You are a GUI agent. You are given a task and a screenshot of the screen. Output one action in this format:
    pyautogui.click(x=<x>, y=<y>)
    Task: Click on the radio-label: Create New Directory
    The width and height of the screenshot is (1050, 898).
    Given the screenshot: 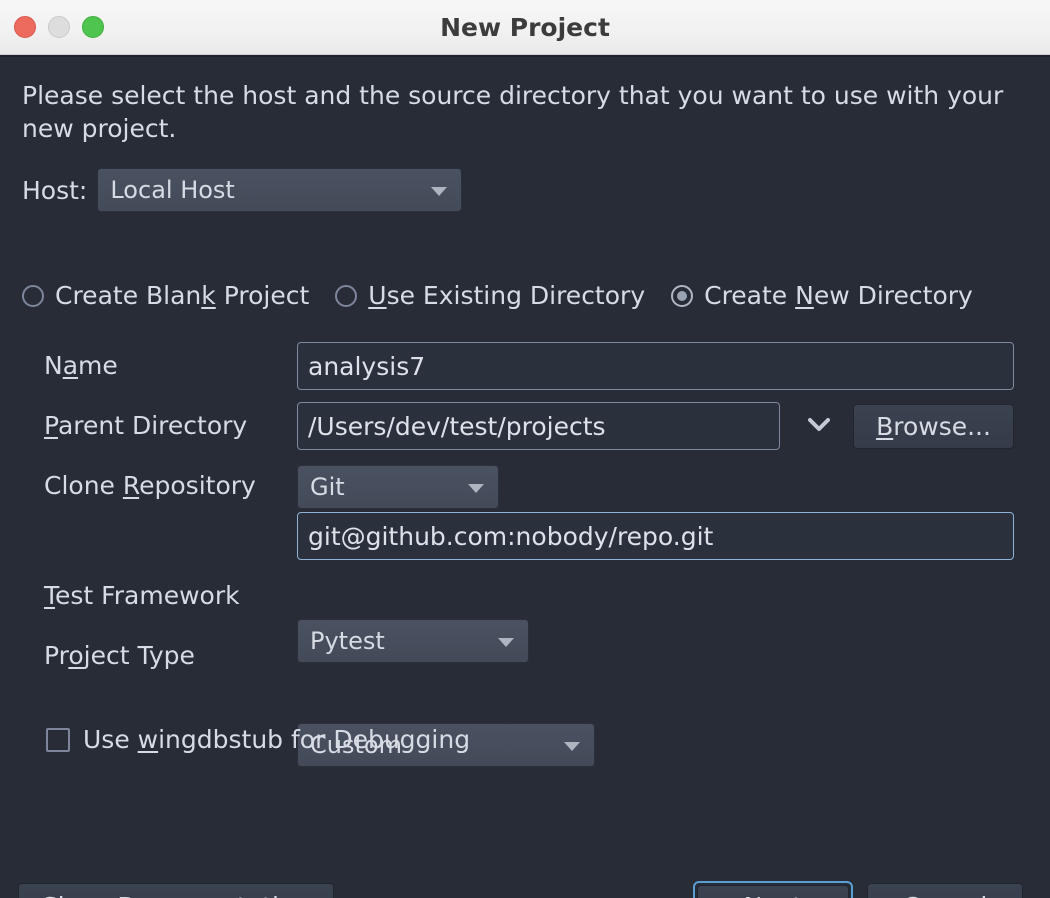 What is the action you would take?
    pyautogui.click(x=838, y=295)
    